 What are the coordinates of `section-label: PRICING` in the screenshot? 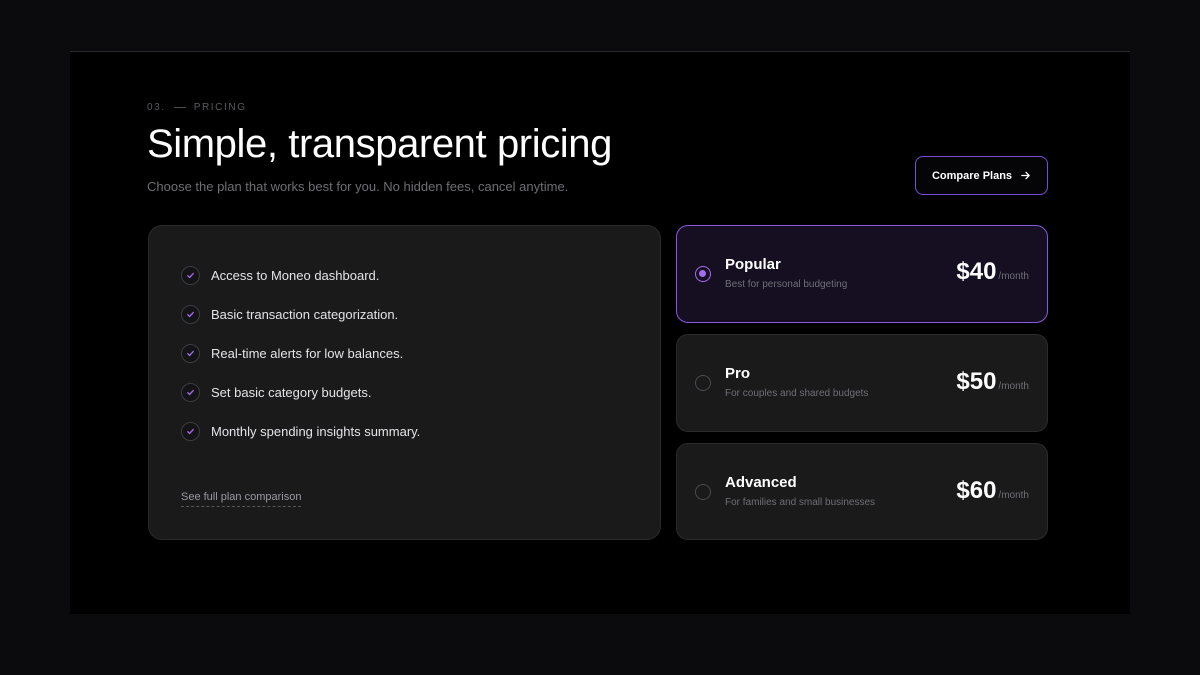 It's located at (220, 107).